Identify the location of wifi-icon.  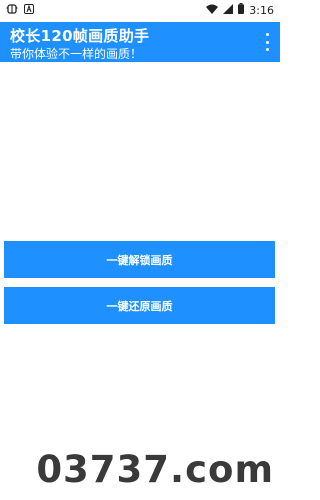
(212, 10).